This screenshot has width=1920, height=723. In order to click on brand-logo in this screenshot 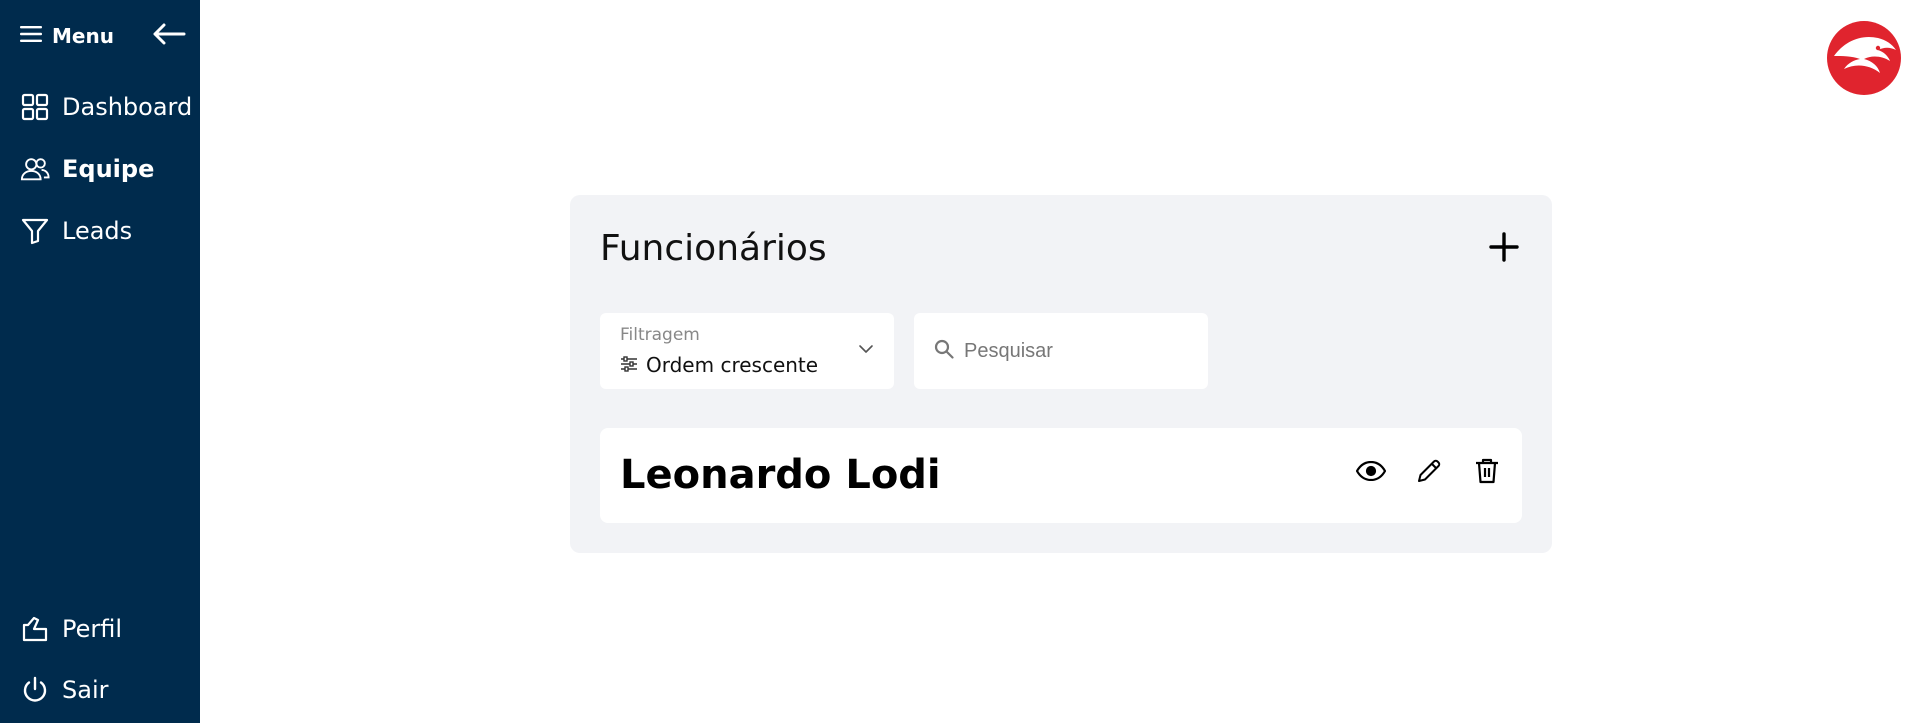, I will do `click(1864, 58)`.